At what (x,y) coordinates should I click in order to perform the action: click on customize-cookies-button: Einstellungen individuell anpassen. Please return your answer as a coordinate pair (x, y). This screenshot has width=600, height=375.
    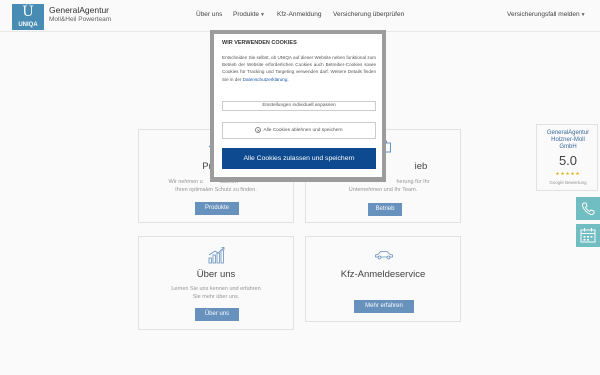
    Looking at the image, I should click on (299, 106).